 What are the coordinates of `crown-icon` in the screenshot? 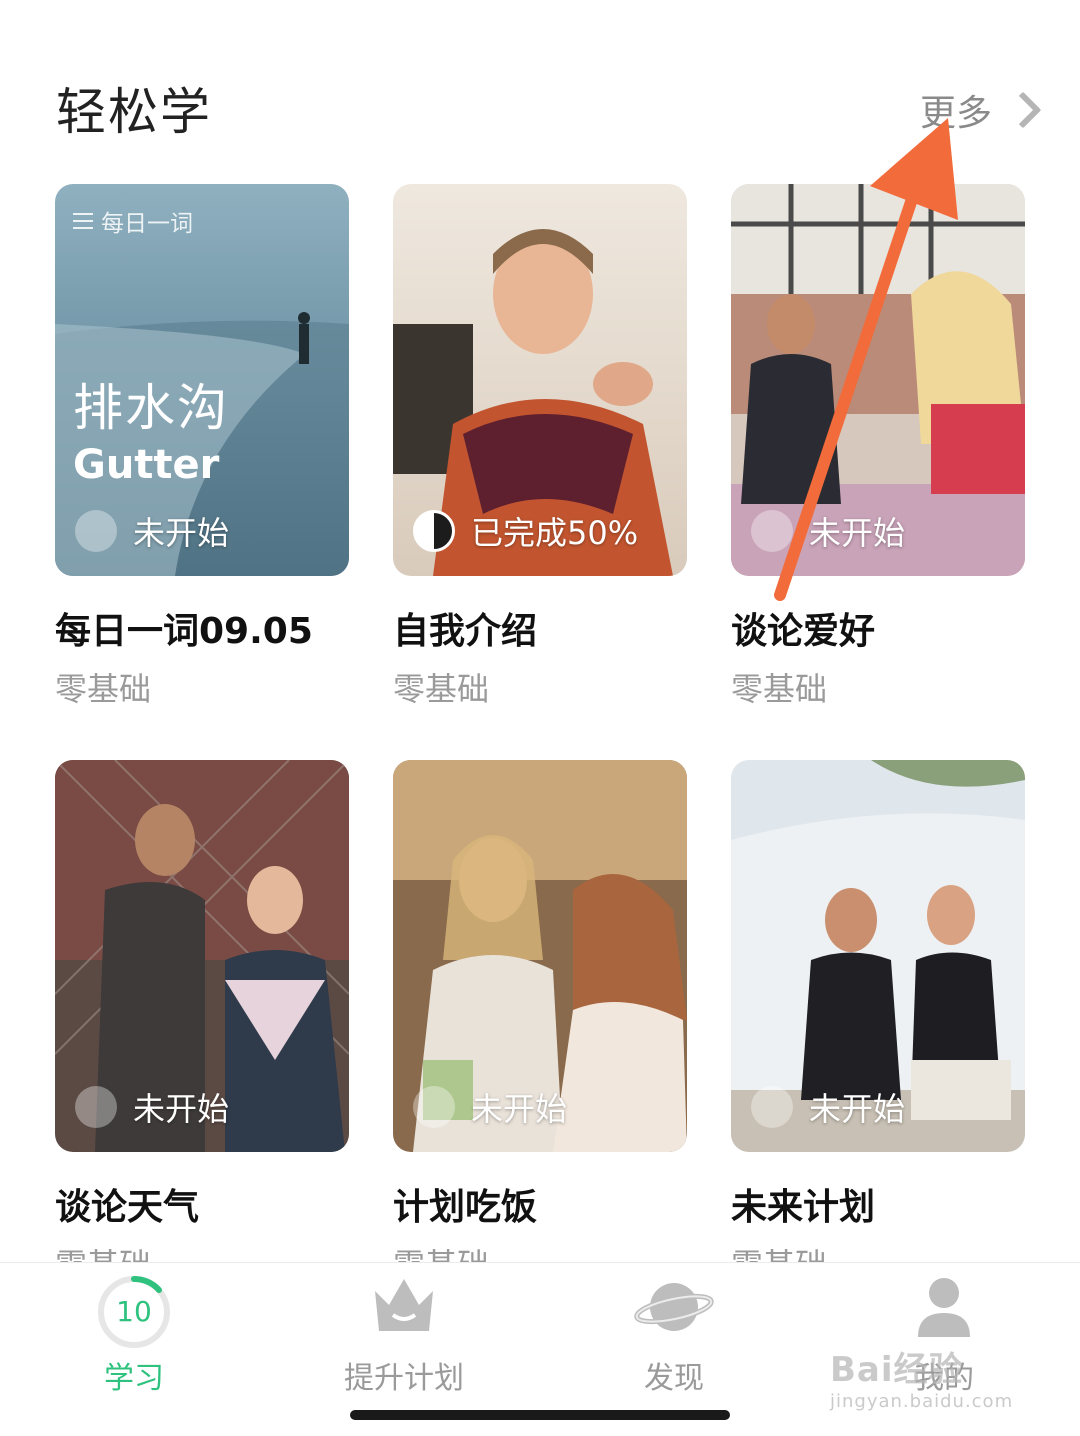 It's located at (404, 1308).